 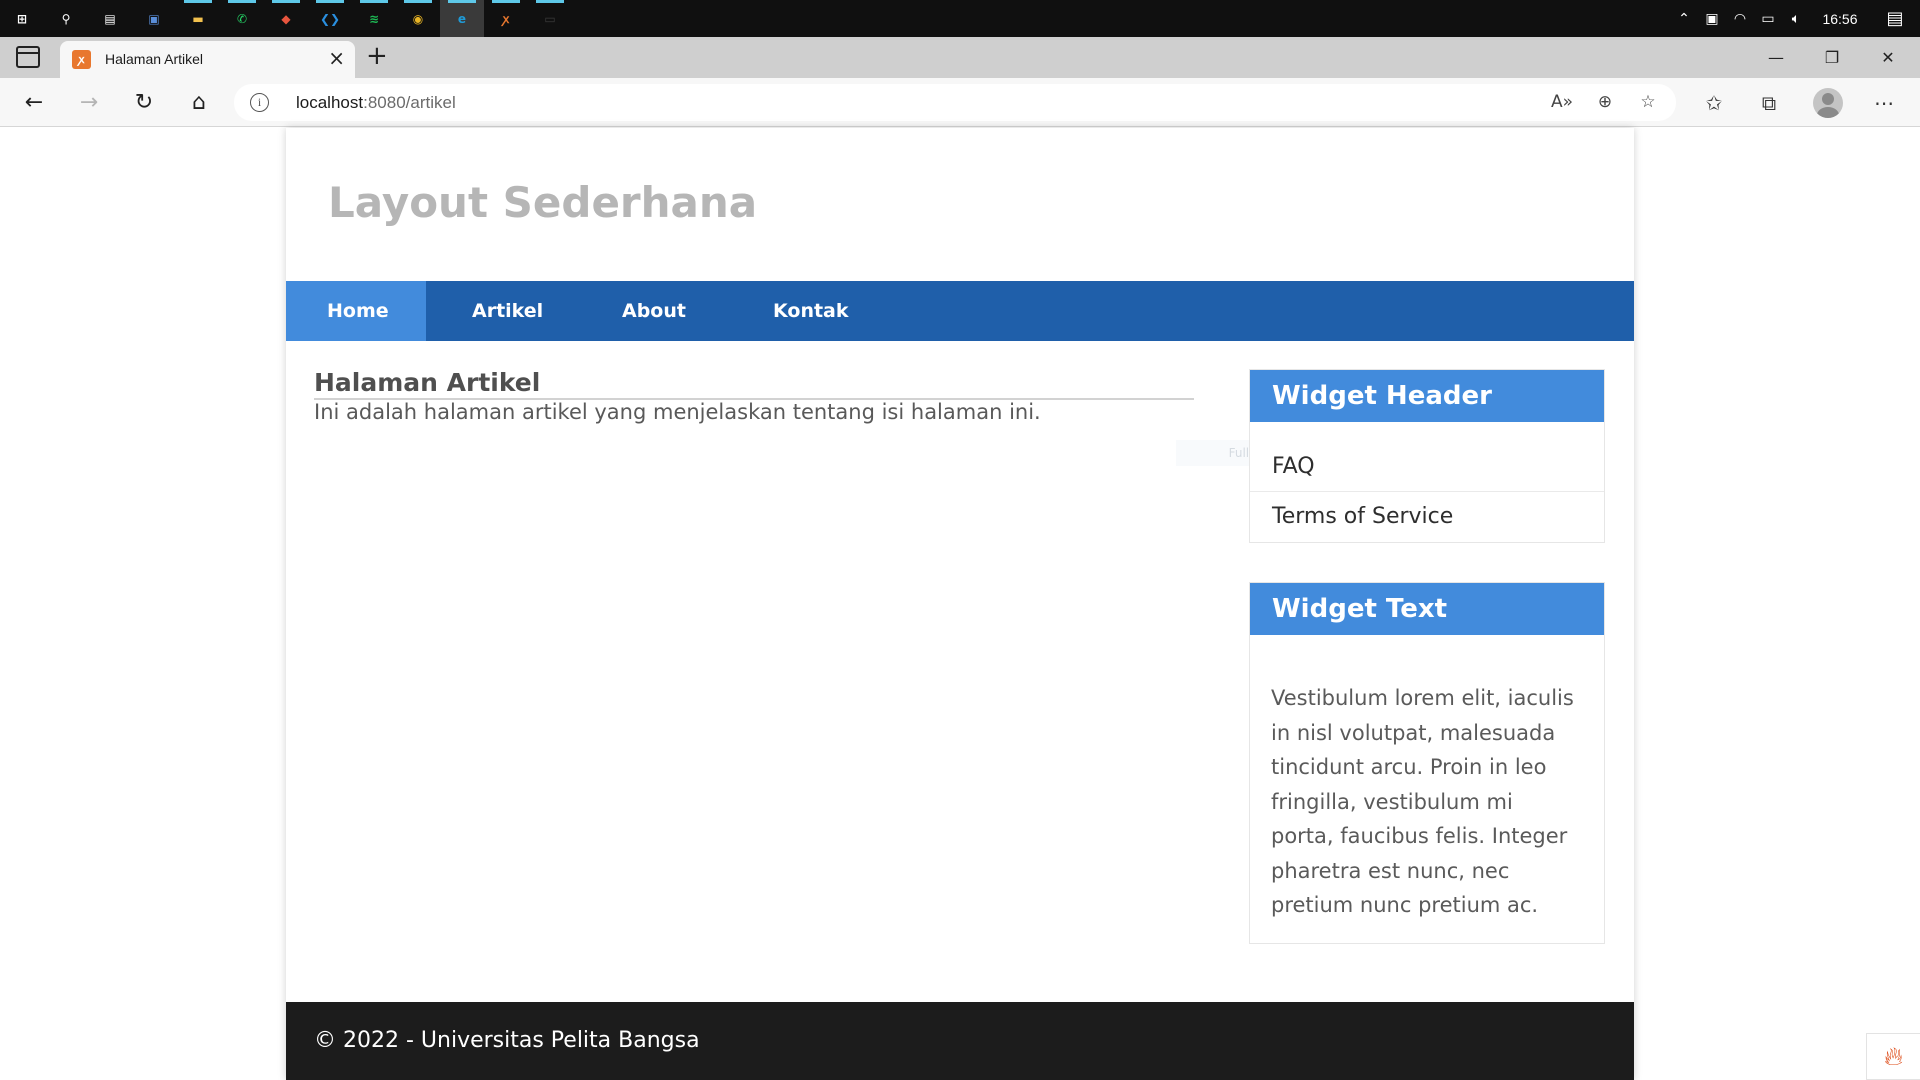 I want to click on site-title: Layout Sederhana, so click(x=543, y=202).